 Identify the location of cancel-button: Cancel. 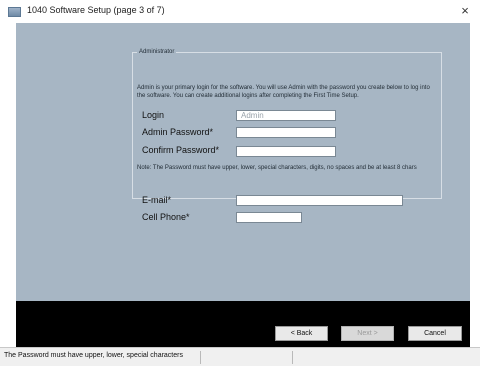
(435, 333).